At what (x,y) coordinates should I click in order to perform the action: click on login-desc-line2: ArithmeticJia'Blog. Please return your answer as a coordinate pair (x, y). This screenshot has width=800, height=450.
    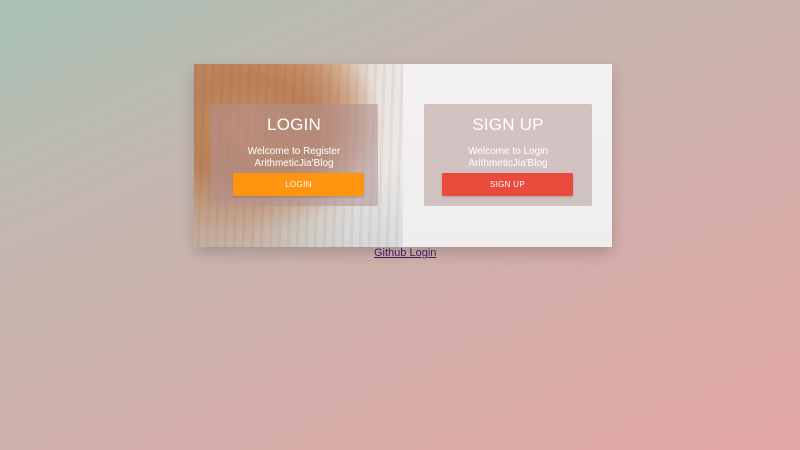
    Looking at the image, I should click on (294, 163).